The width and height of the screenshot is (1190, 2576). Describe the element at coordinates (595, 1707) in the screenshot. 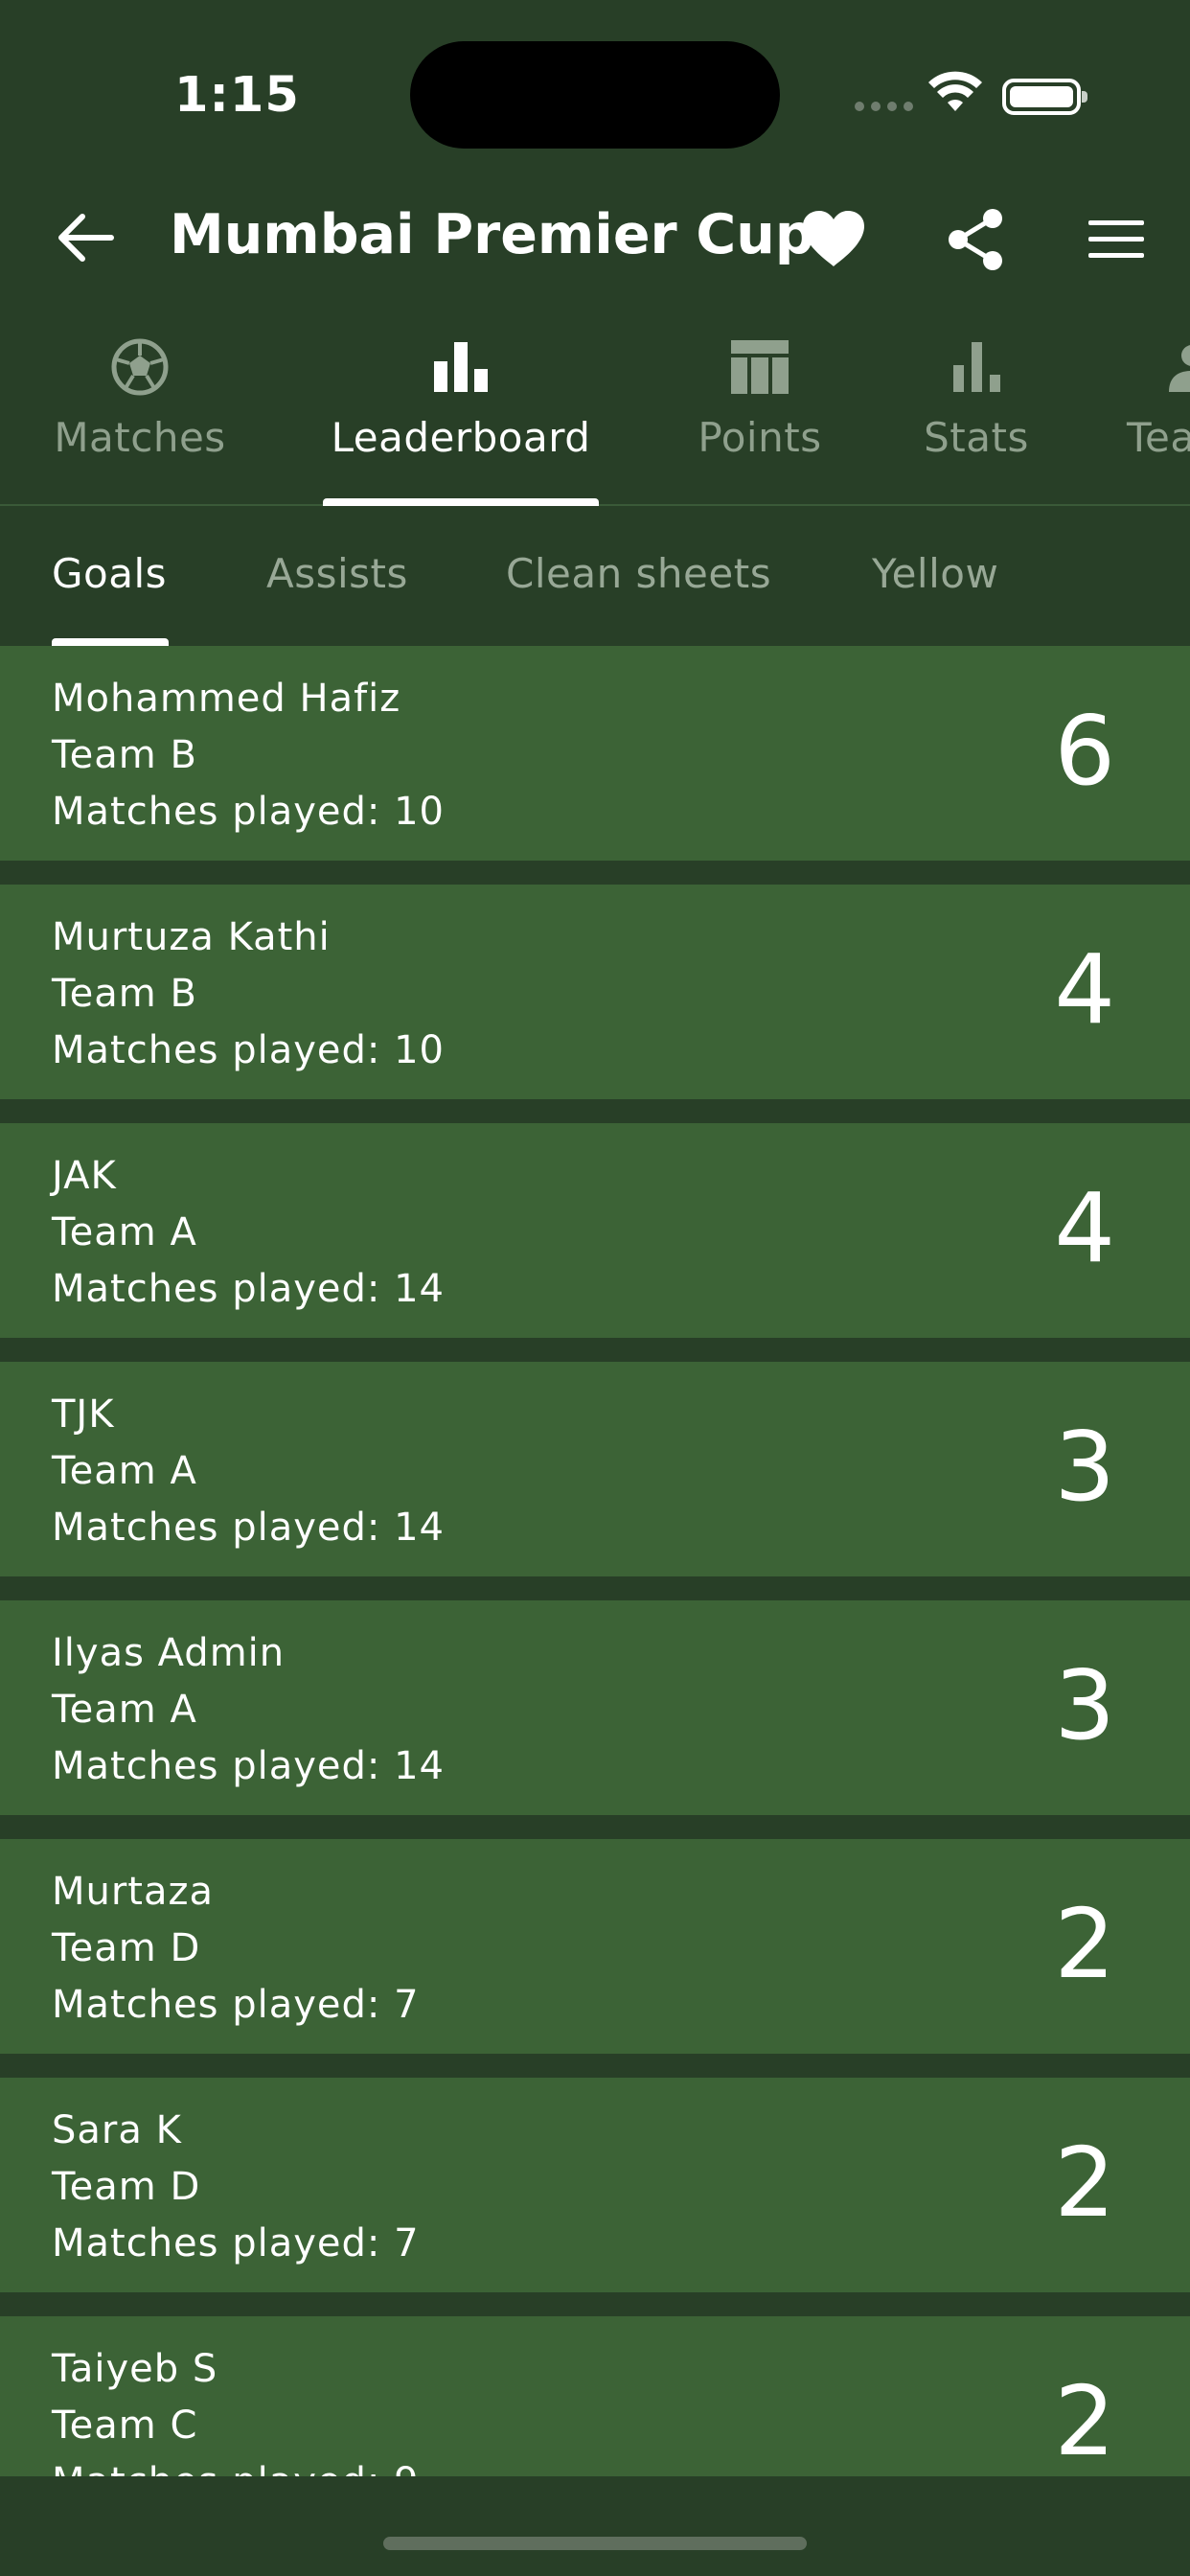

I see `list-item: Ilyas Admin Team A Matches played: 14 3` at that location.